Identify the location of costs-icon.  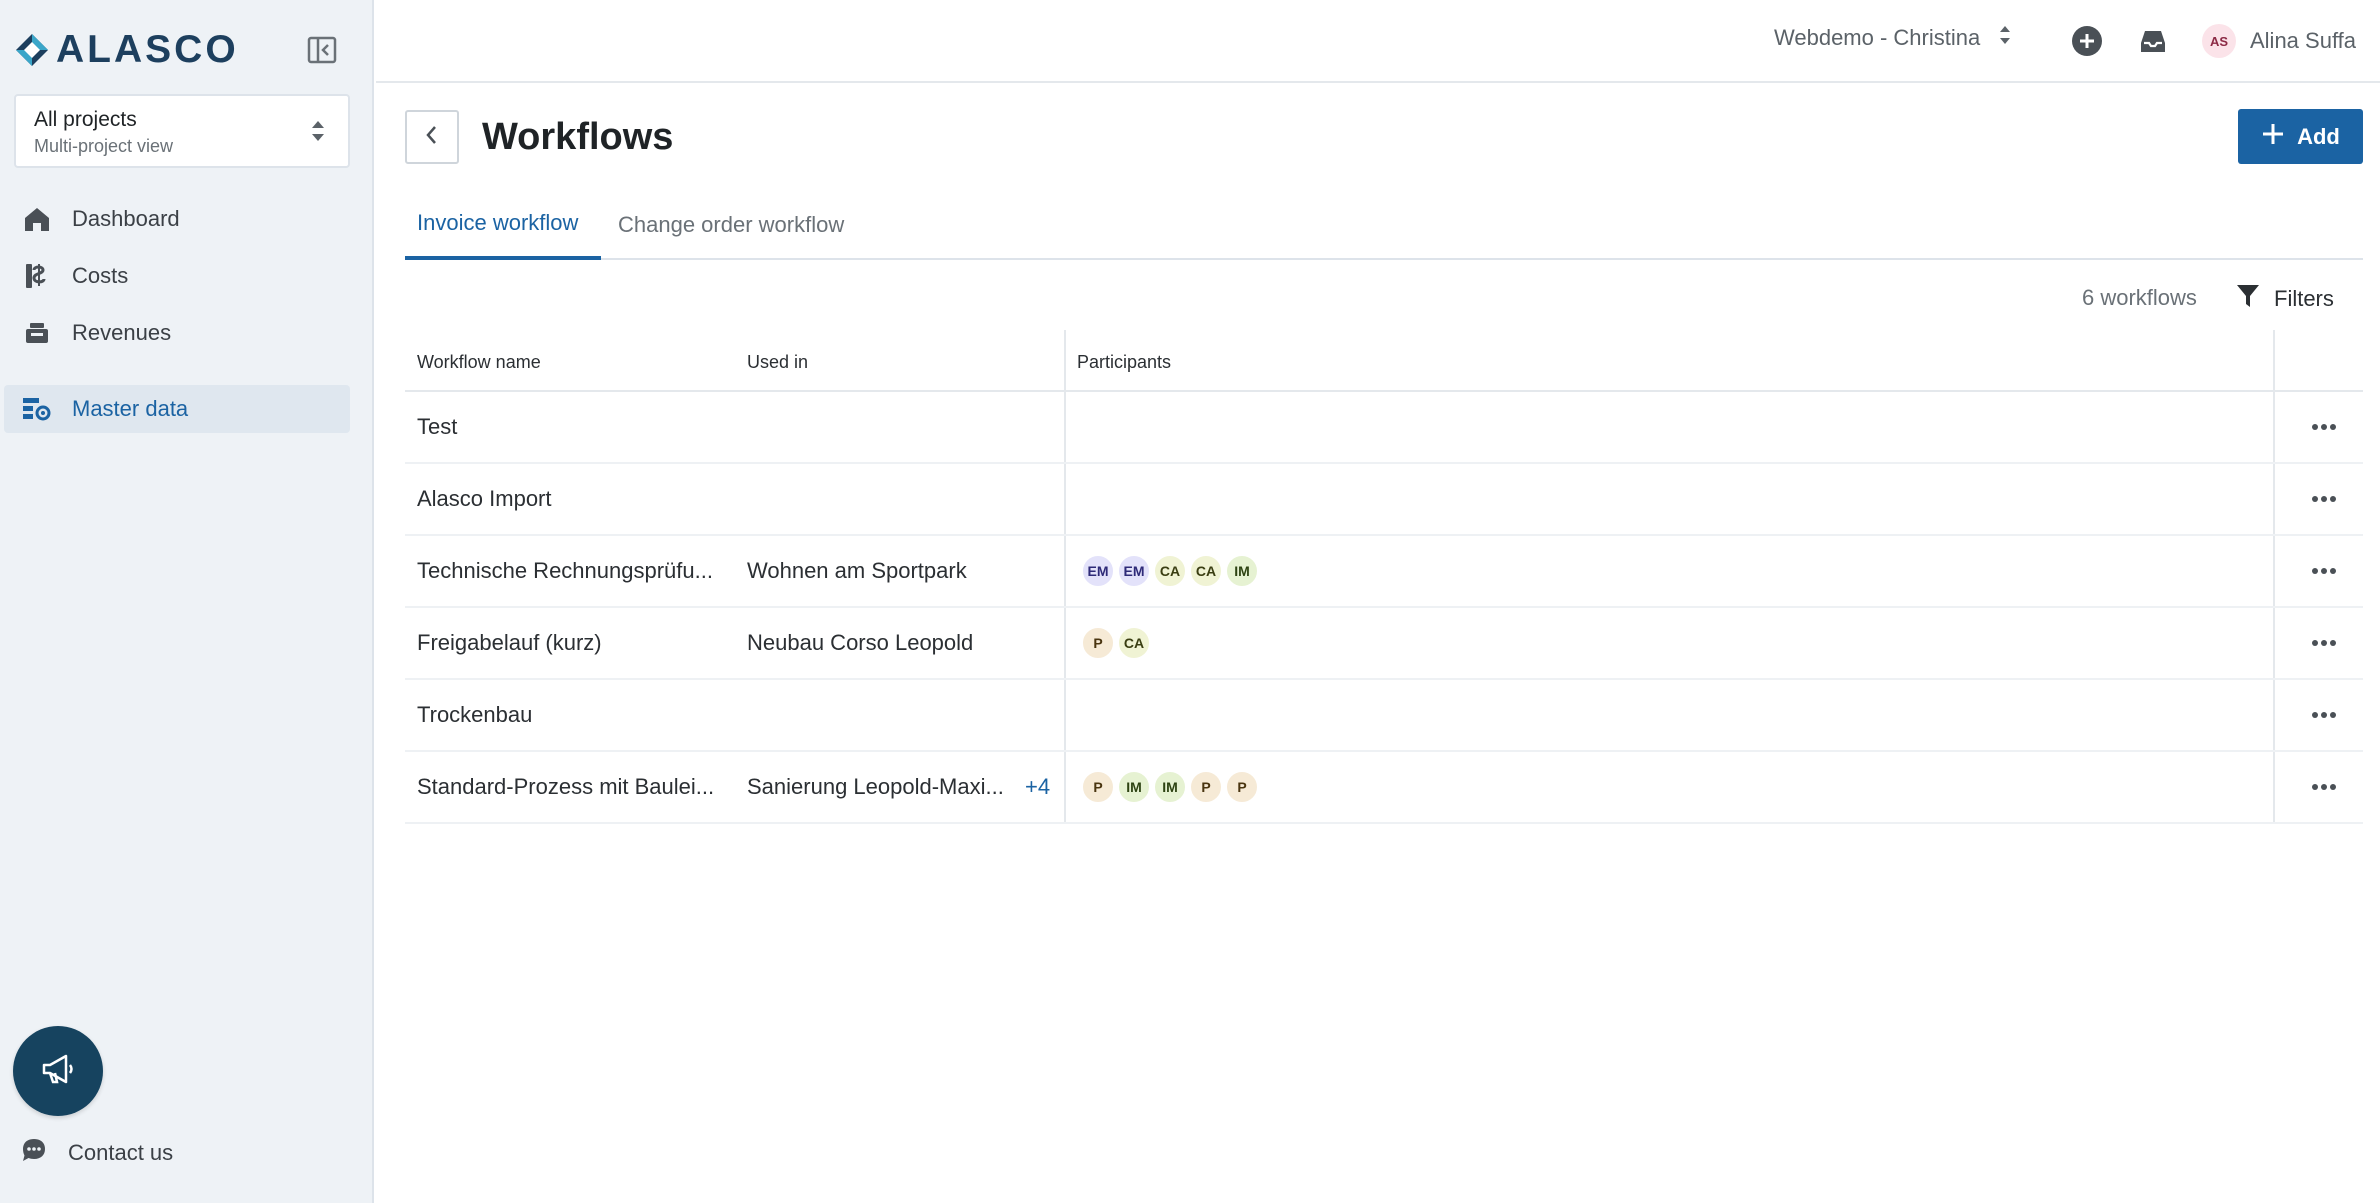
(37, 276).